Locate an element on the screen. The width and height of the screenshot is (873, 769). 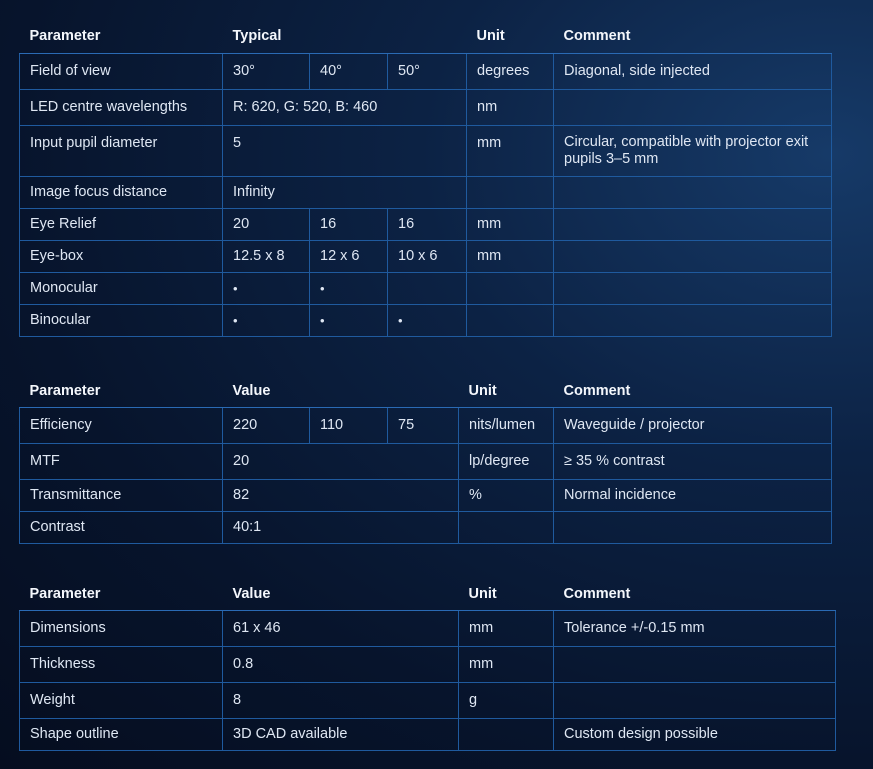
value-cell: 61 x 46 is located at coordinates (340, 628).